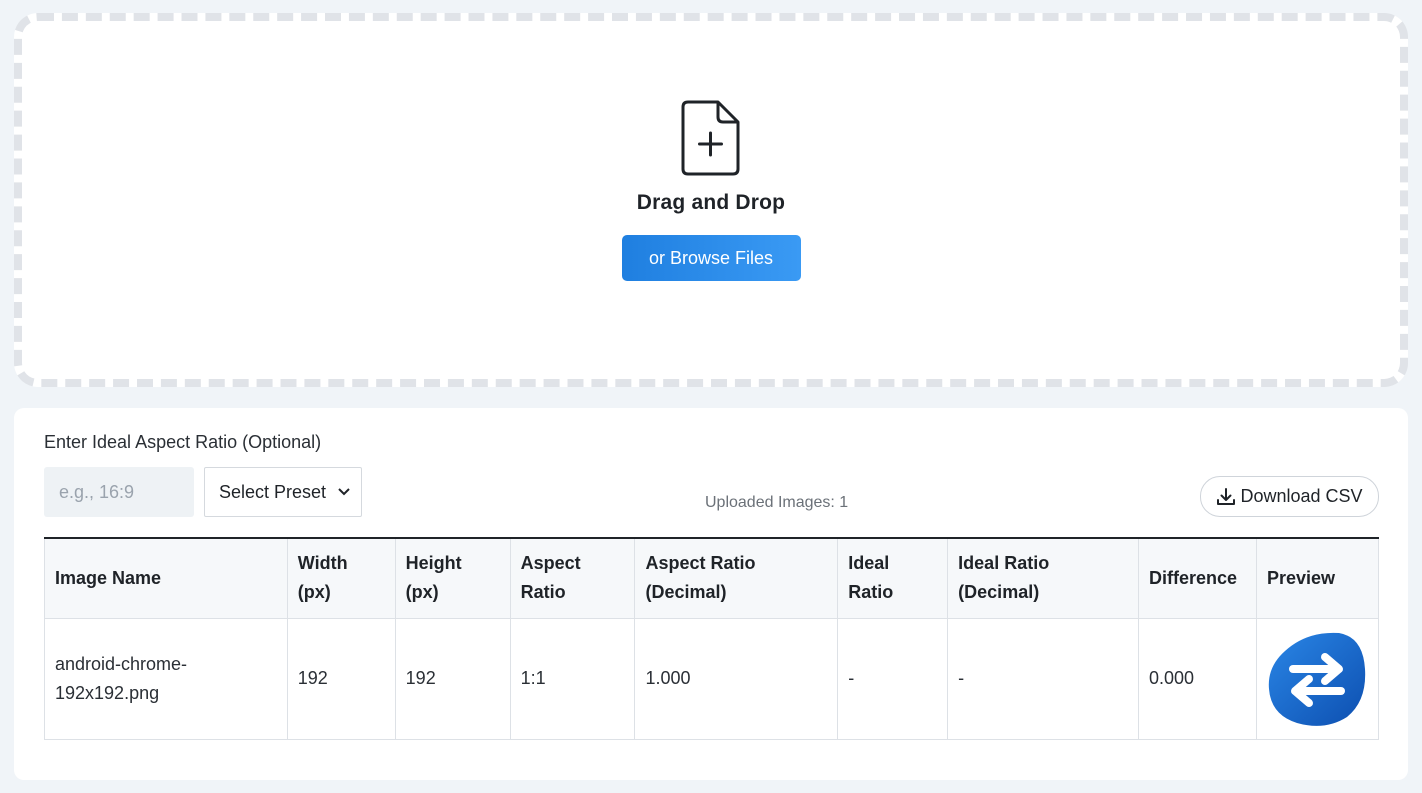 This screenshot has width=1422, height=793. What do you see at coordinates (344, 492) in the screenshot?
I see `chevron-down-icon` at bounding box center [344, 492].